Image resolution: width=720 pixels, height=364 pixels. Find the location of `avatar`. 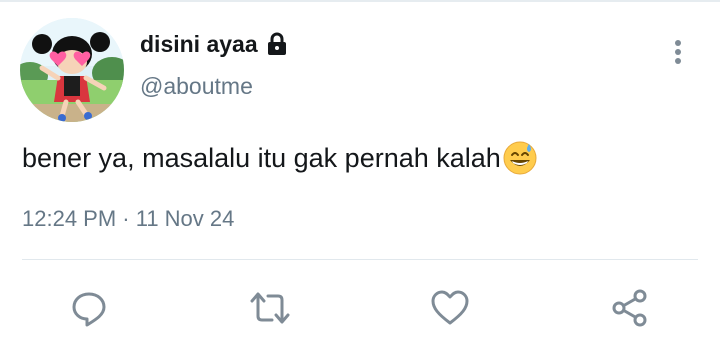

avatar is located at coordinates (72, 70).